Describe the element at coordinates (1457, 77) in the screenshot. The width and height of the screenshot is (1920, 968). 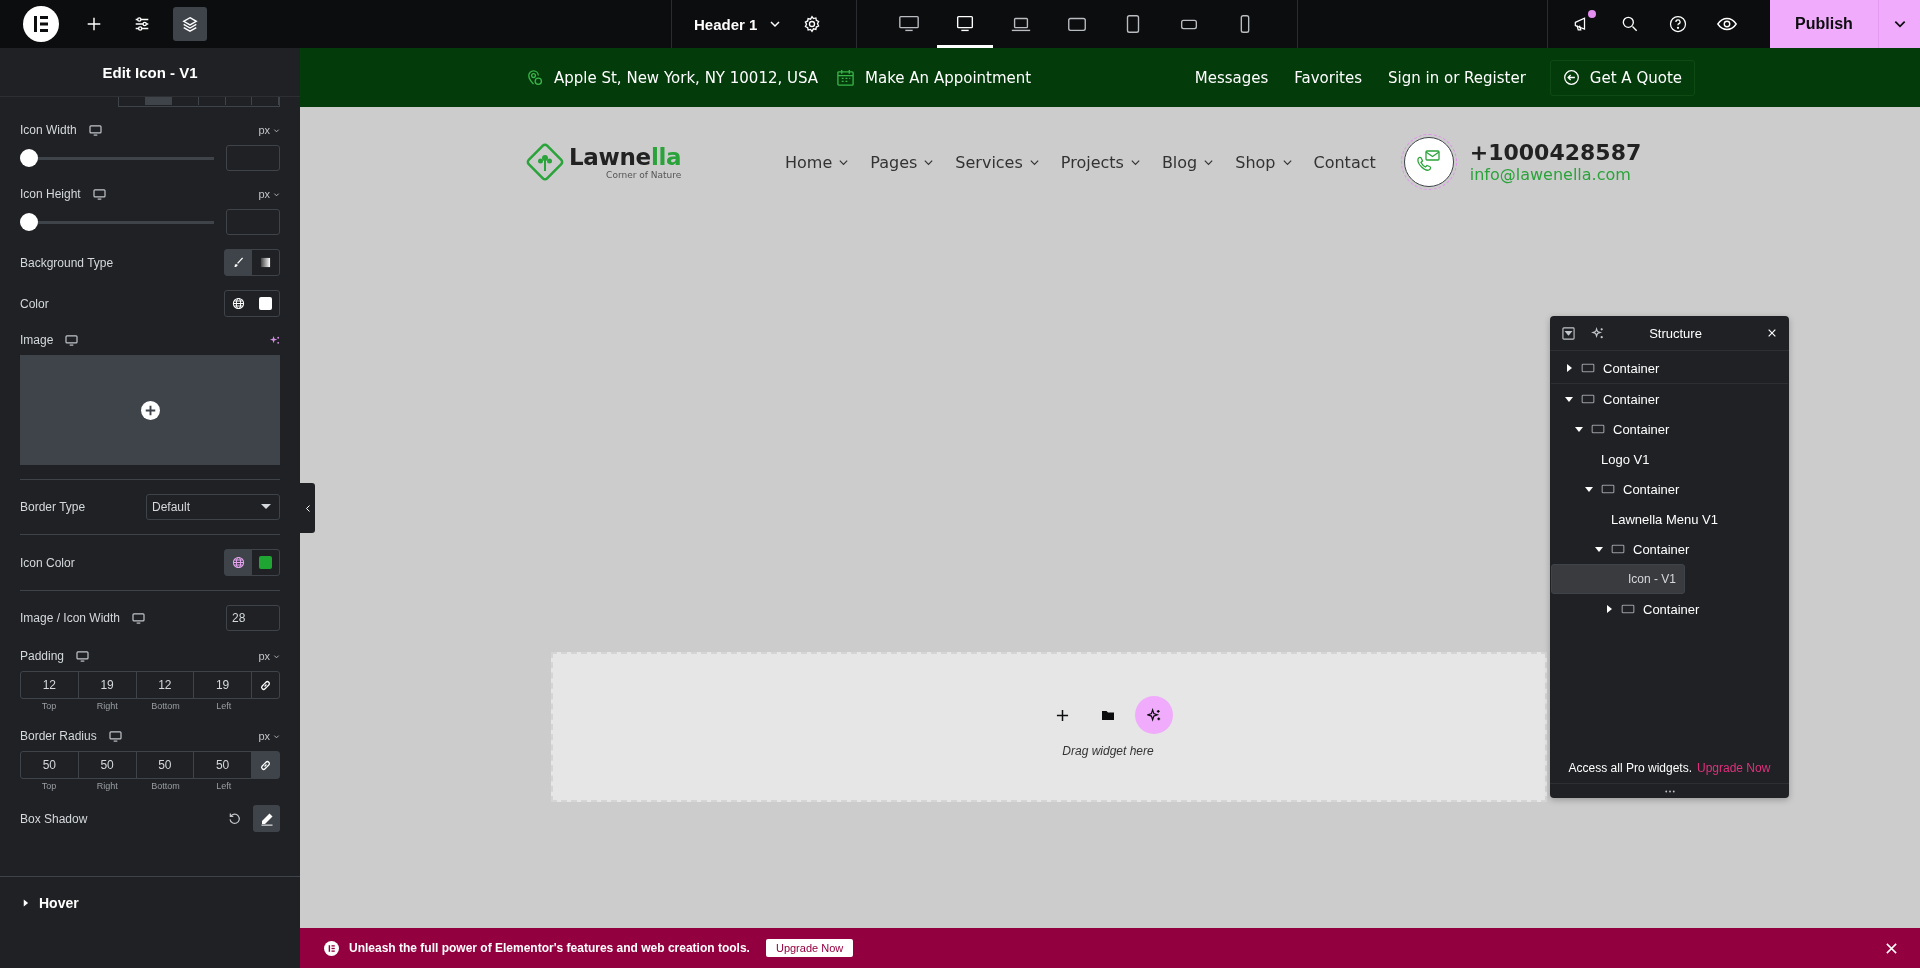
I see `top-bar-link: Sign in or Register` at that location.